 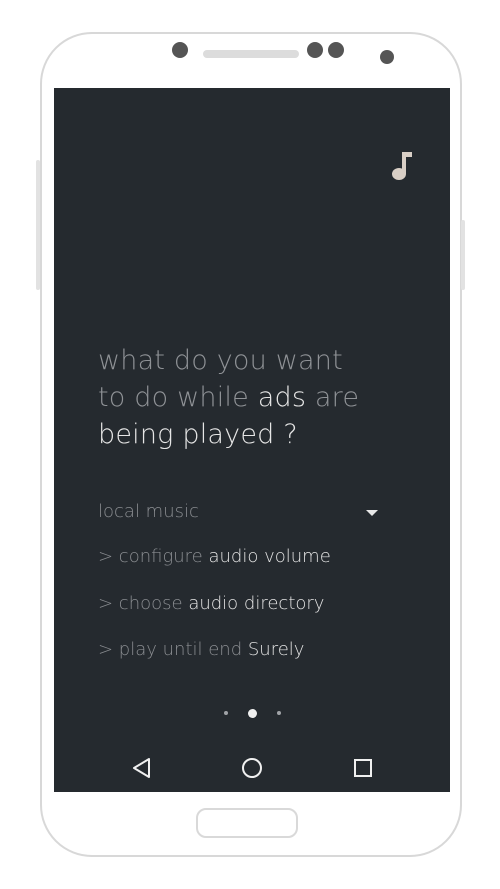 What do you see at coordinates (173, 649) in the screenshot?
I see `option-prefix: > play until end` at bounding box center [173, 649].